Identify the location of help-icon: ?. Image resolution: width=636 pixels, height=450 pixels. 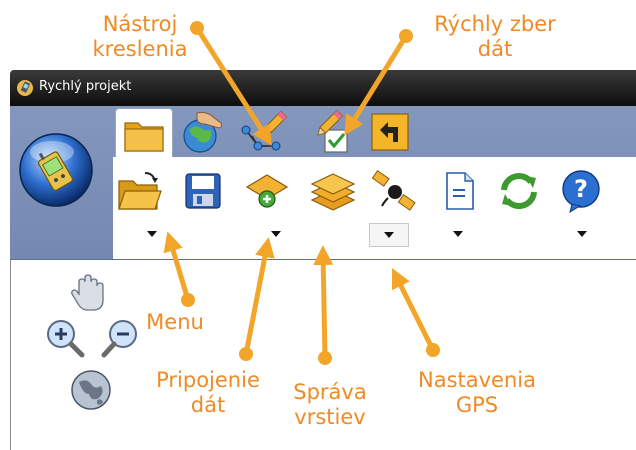
(581, 192).